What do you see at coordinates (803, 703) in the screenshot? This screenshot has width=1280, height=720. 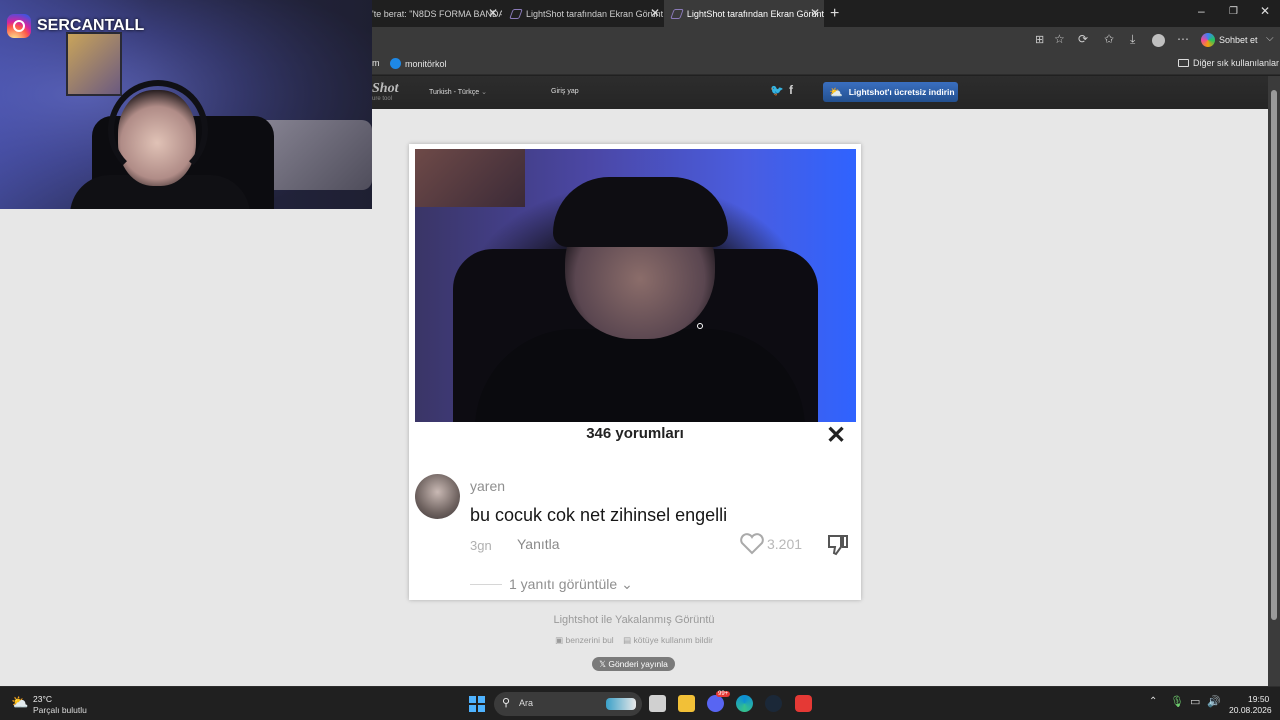 I see `app-icon` at bounding box center [803, 703].